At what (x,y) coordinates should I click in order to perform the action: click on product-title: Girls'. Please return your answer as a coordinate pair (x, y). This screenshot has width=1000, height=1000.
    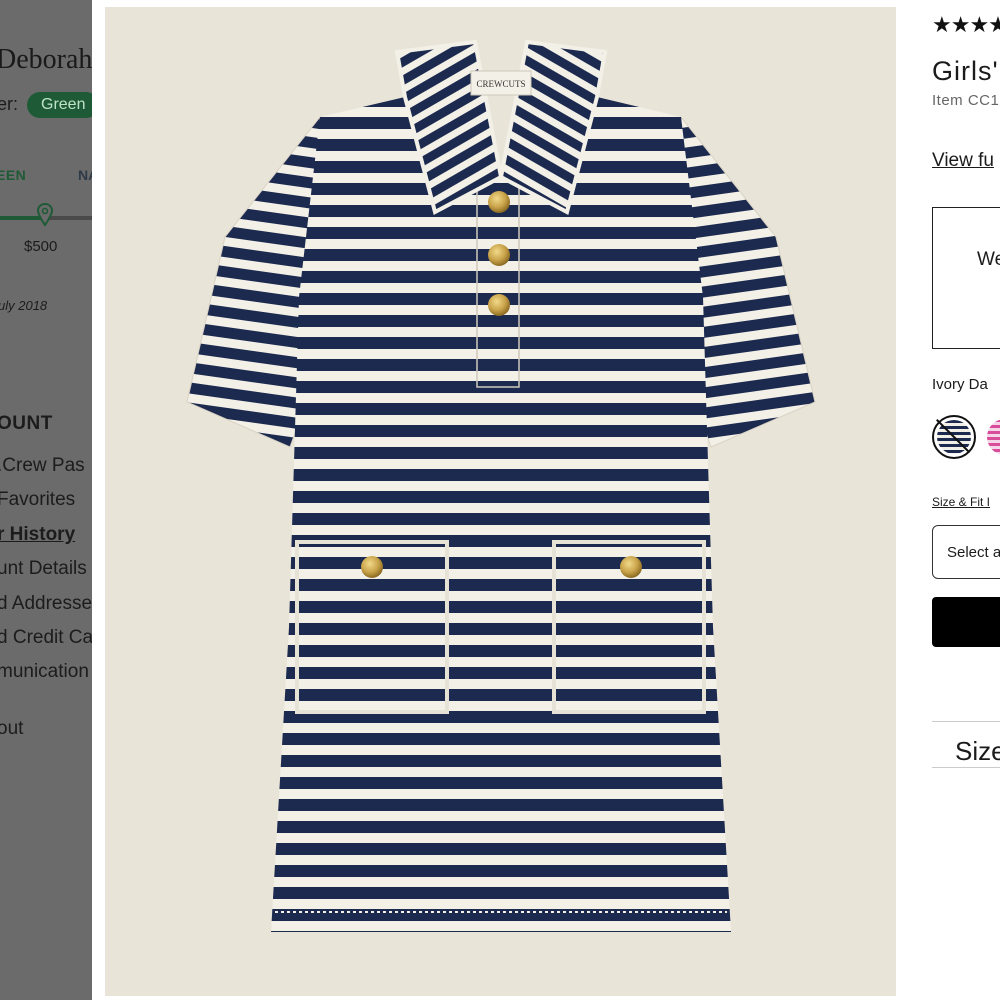
    Looking at the image, I should click on (965, 71).